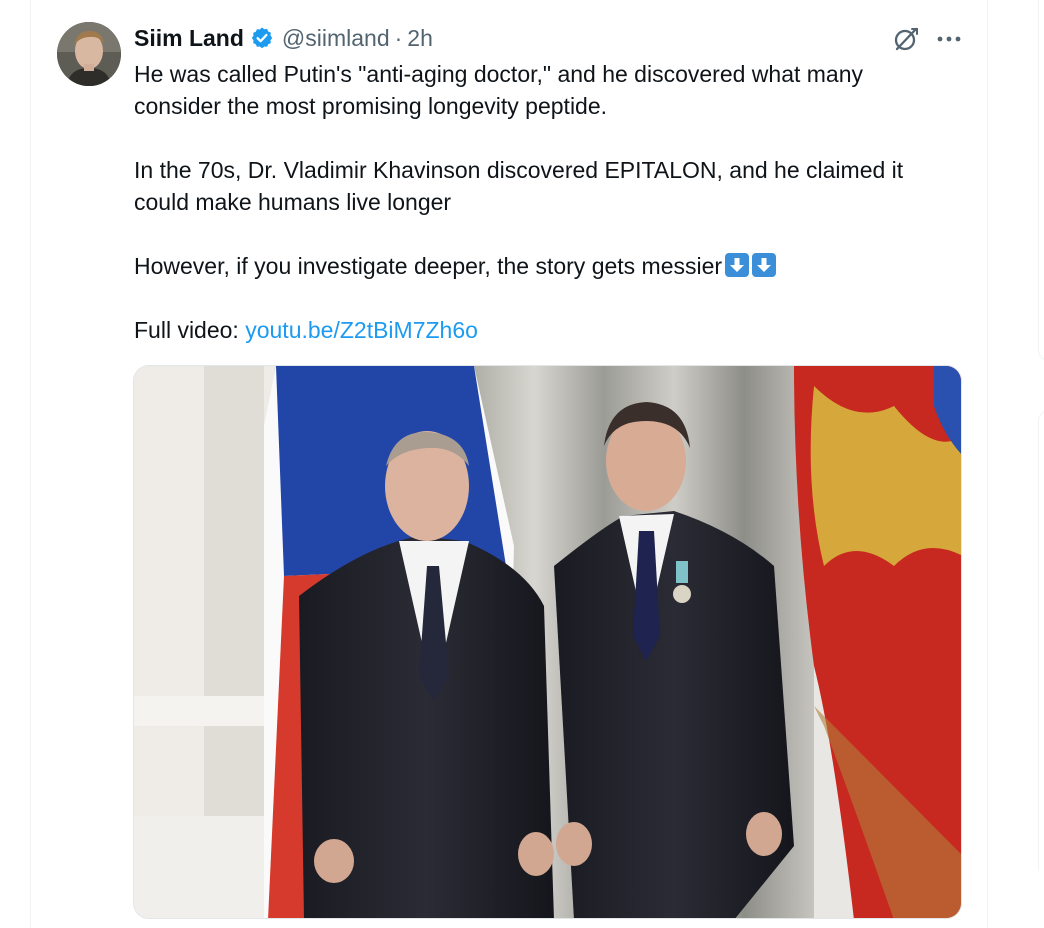 The image size is (1044, 928). I want to click on verified-badge-icon, so click(262, 38).